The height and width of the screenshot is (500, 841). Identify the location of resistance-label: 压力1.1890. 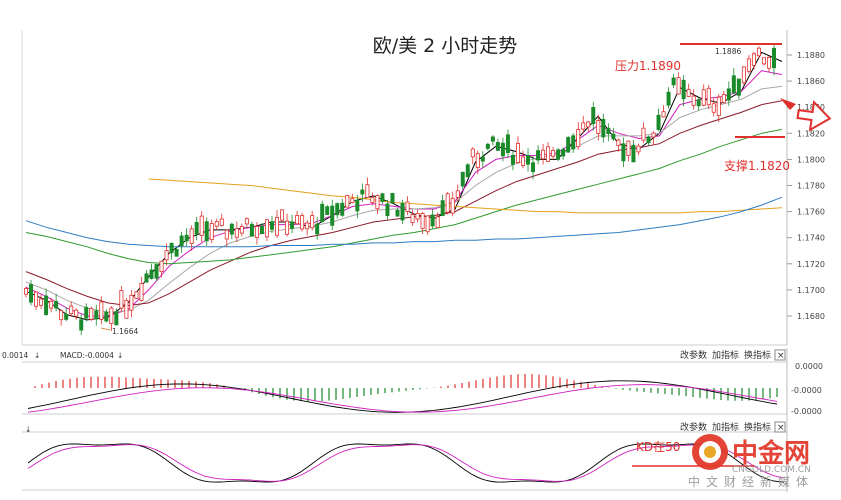
(648, 66).